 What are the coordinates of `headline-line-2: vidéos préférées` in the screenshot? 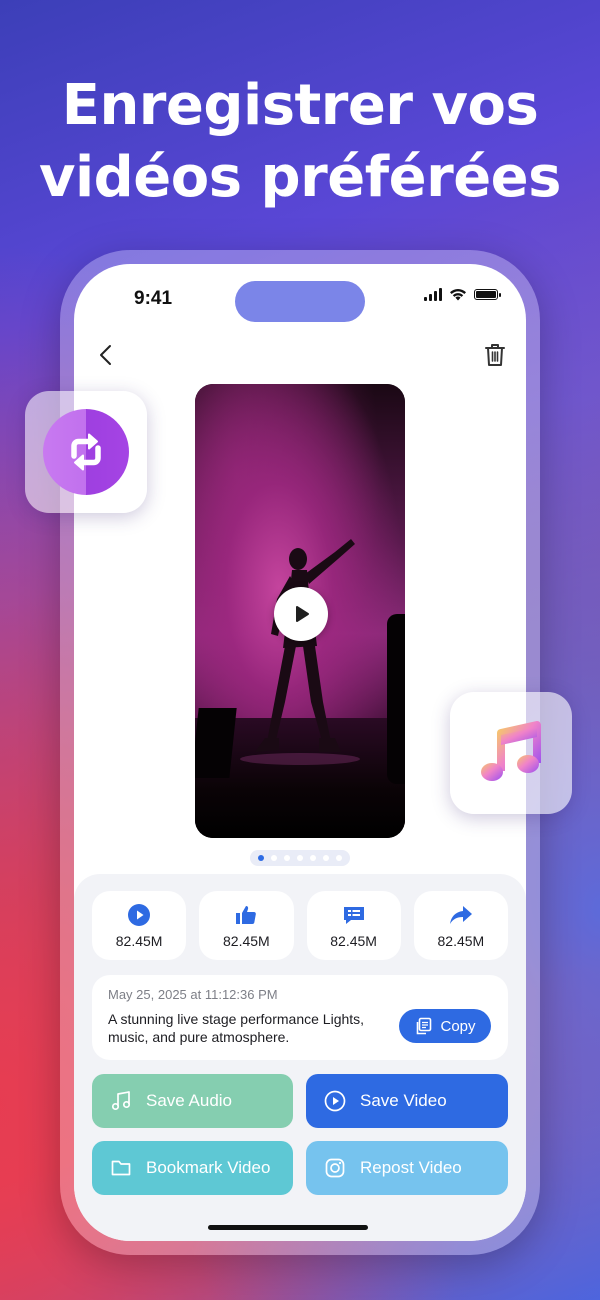 It's located at (300, 177).